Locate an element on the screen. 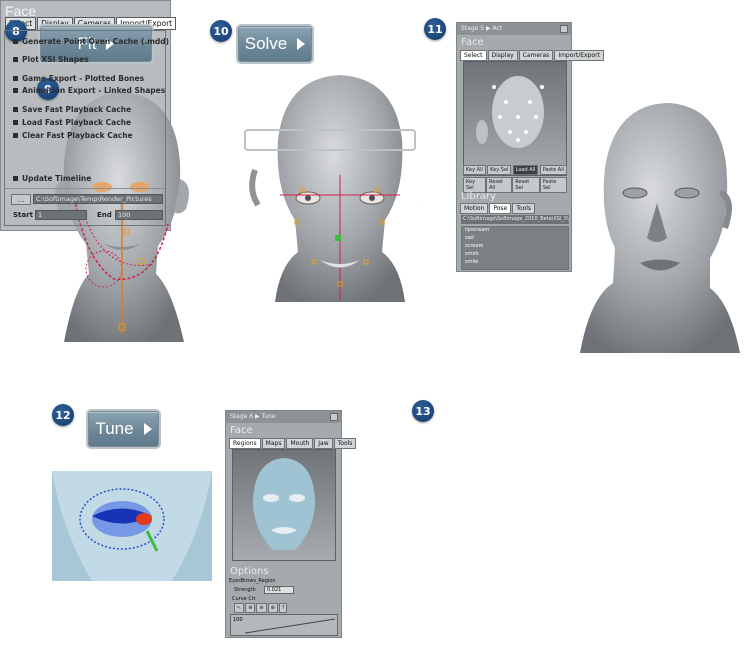  animation-export-linked-shapes-button: Animation Export - Linked Shapes is located at coordinates (89, 90).